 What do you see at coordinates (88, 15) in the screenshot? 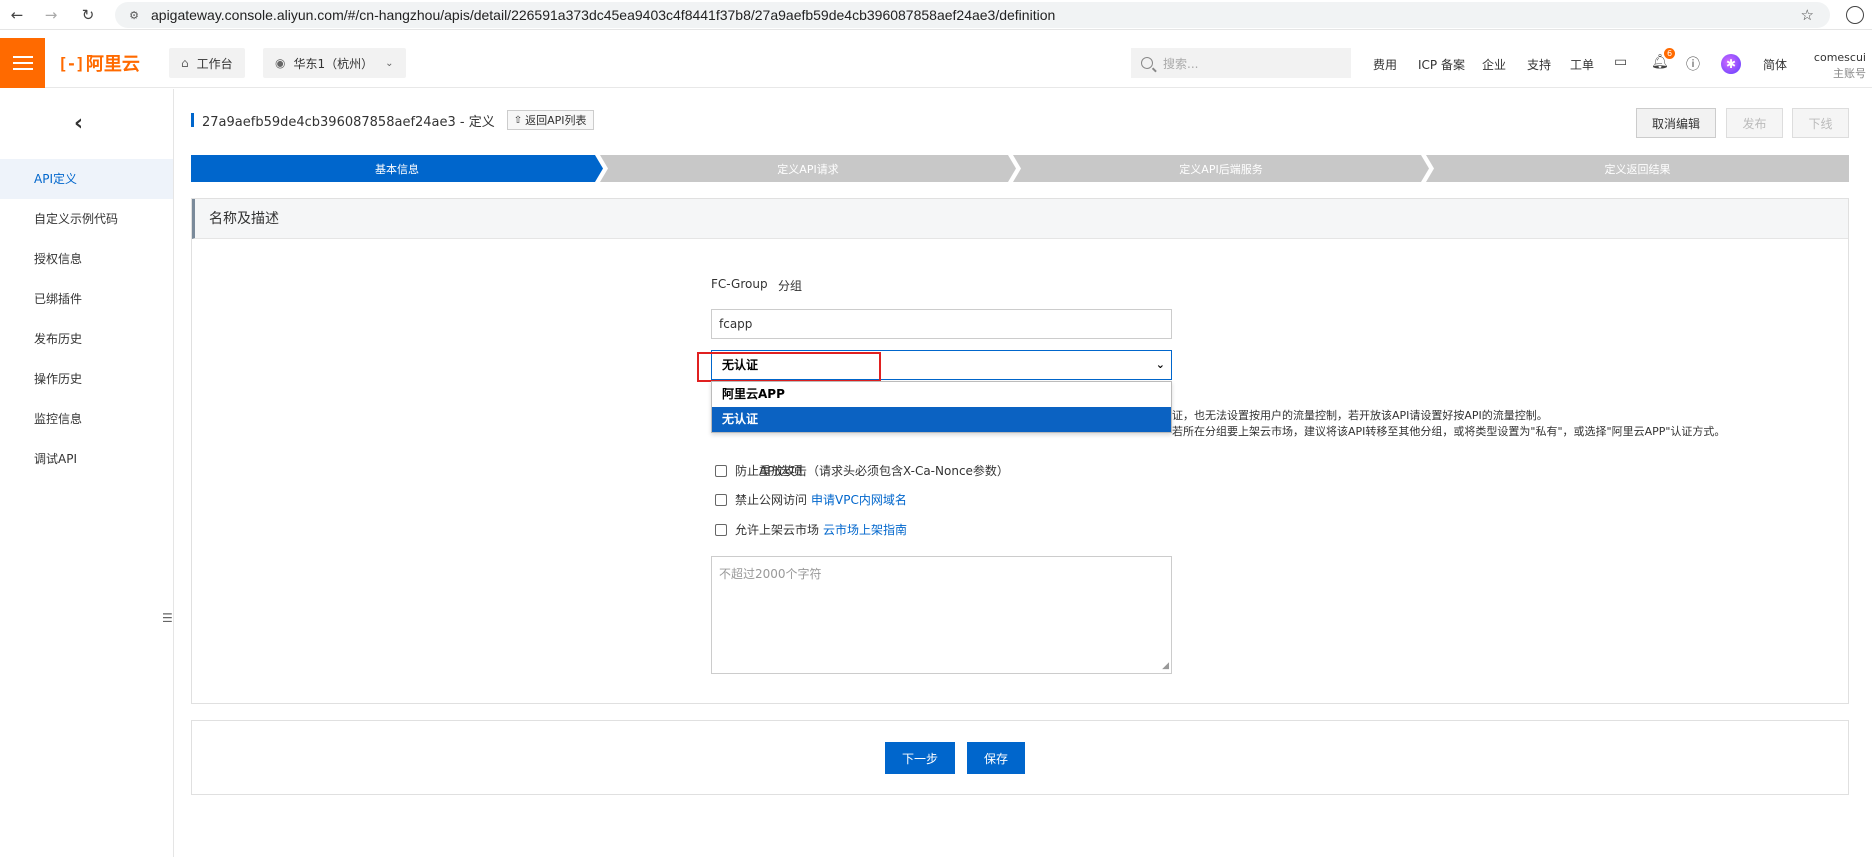
I see `reload-icon: ↻` at bounding box center [88, 15].